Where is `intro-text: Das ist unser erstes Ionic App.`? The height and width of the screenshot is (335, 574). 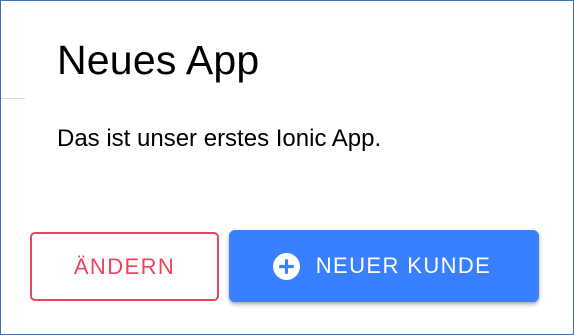 intro-text: Das ist unser erstes Ionic App. is located at coordinates (219, 138).